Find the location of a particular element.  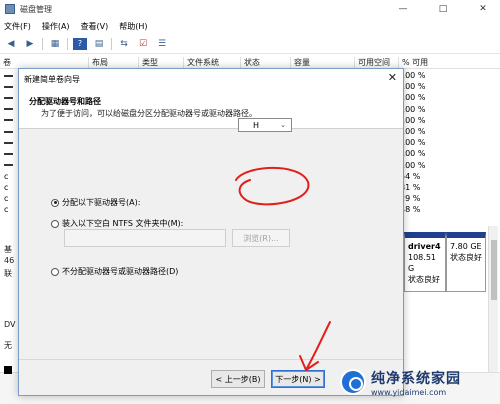

radio-assign-letter is located at coordinates (55, 202).